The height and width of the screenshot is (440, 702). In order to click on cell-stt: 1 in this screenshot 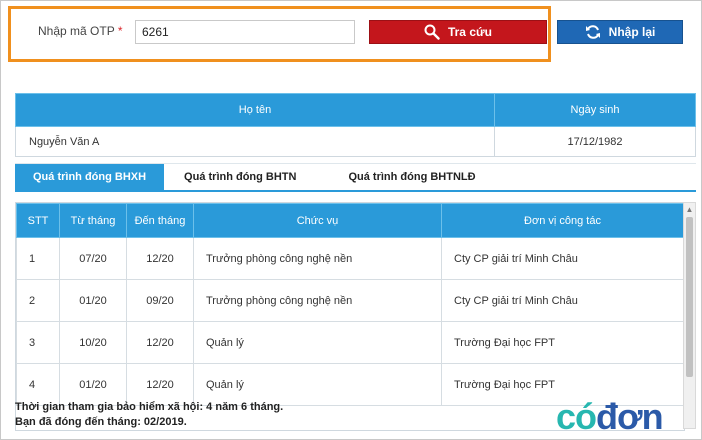, I will do `click(38, 258)`.